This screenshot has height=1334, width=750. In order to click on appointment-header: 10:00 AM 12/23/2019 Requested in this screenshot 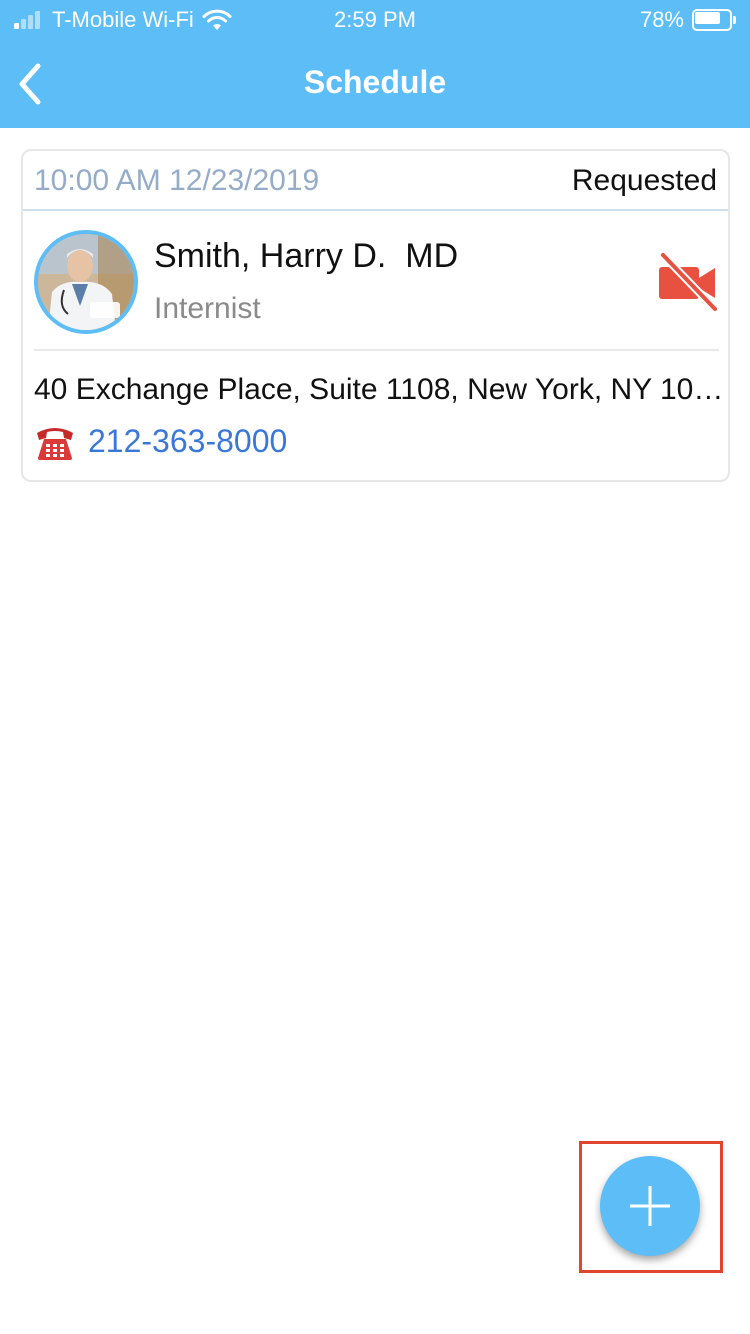, I will do `click(375, 181)`.